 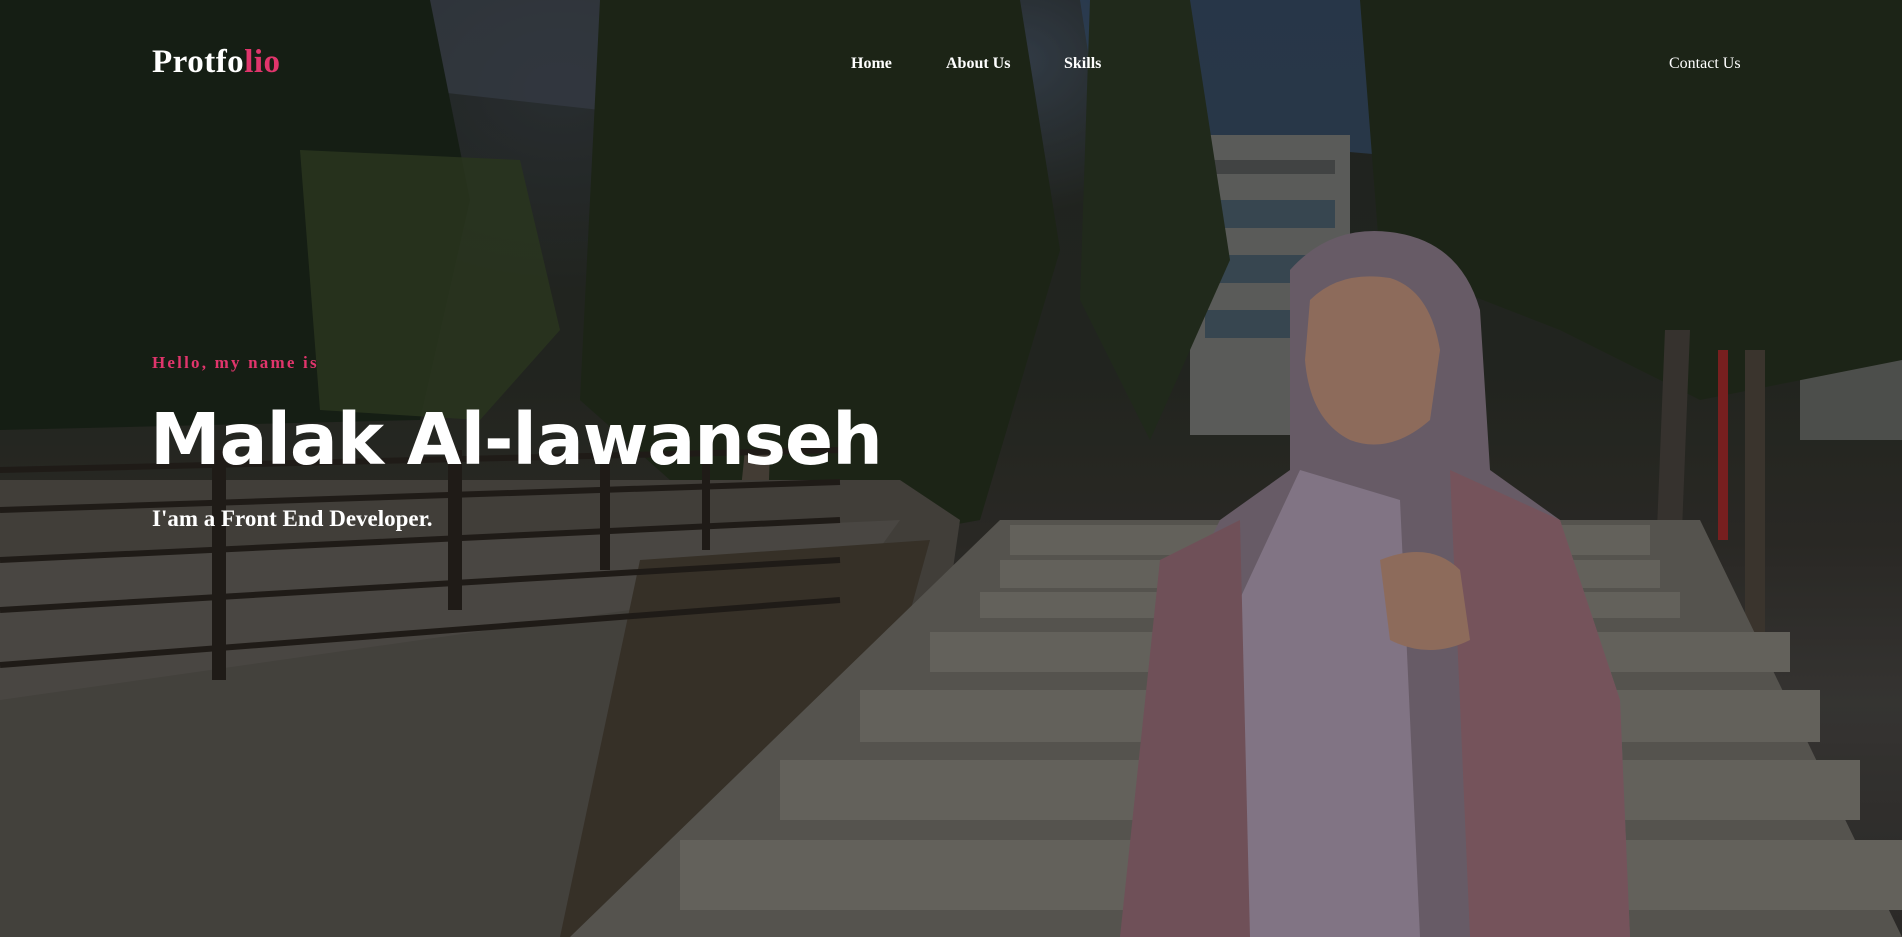 I want to click on hero-greeting: Hello, my name is, so click(x=235, y=362).